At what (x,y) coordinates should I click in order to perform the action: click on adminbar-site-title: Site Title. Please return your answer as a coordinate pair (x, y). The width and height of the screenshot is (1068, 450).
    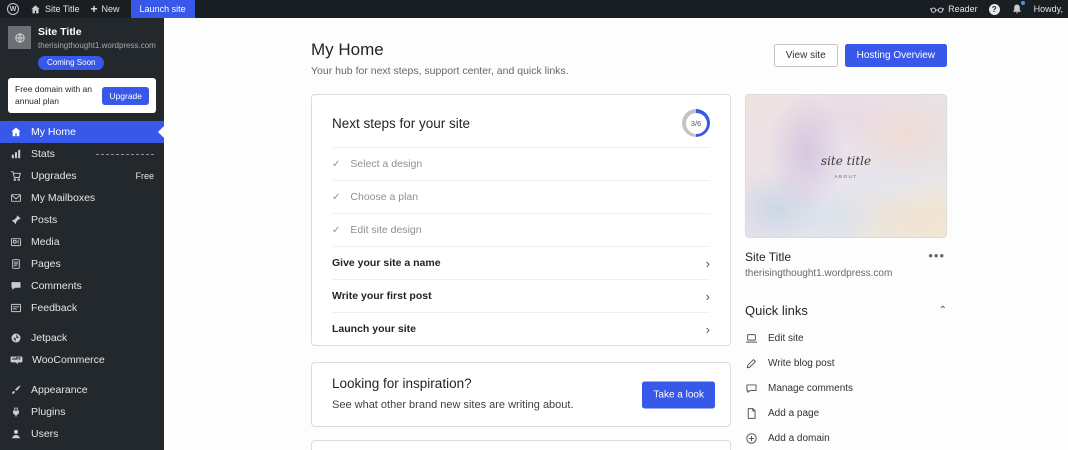
    Looking at the image, I should click on (62, 9).